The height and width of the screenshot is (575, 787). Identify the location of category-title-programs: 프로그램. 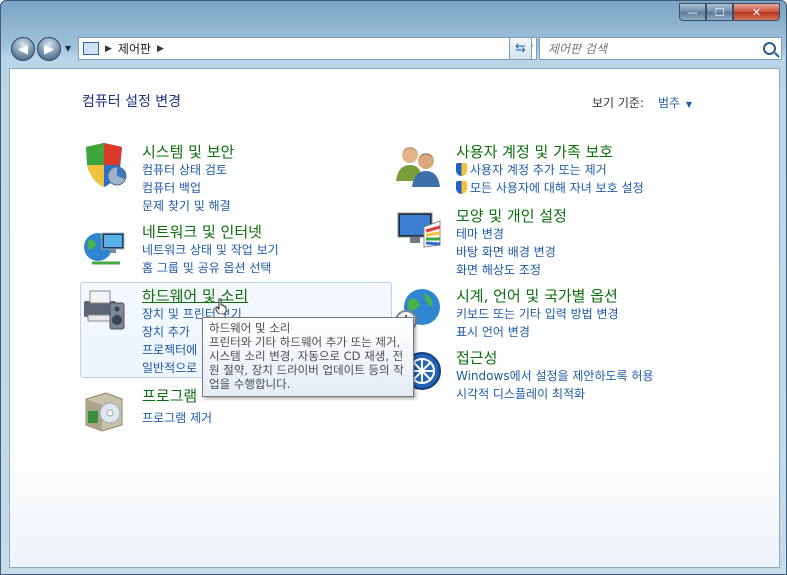
(169, 395).